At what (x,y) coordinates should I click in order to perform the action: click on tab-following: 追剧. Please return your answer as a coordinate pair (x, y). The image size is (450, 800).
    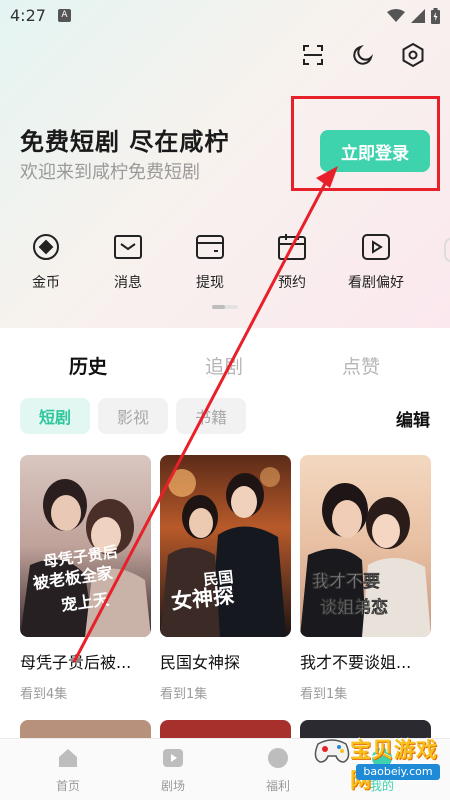
    Looking at the image, I should click on (224, 365).